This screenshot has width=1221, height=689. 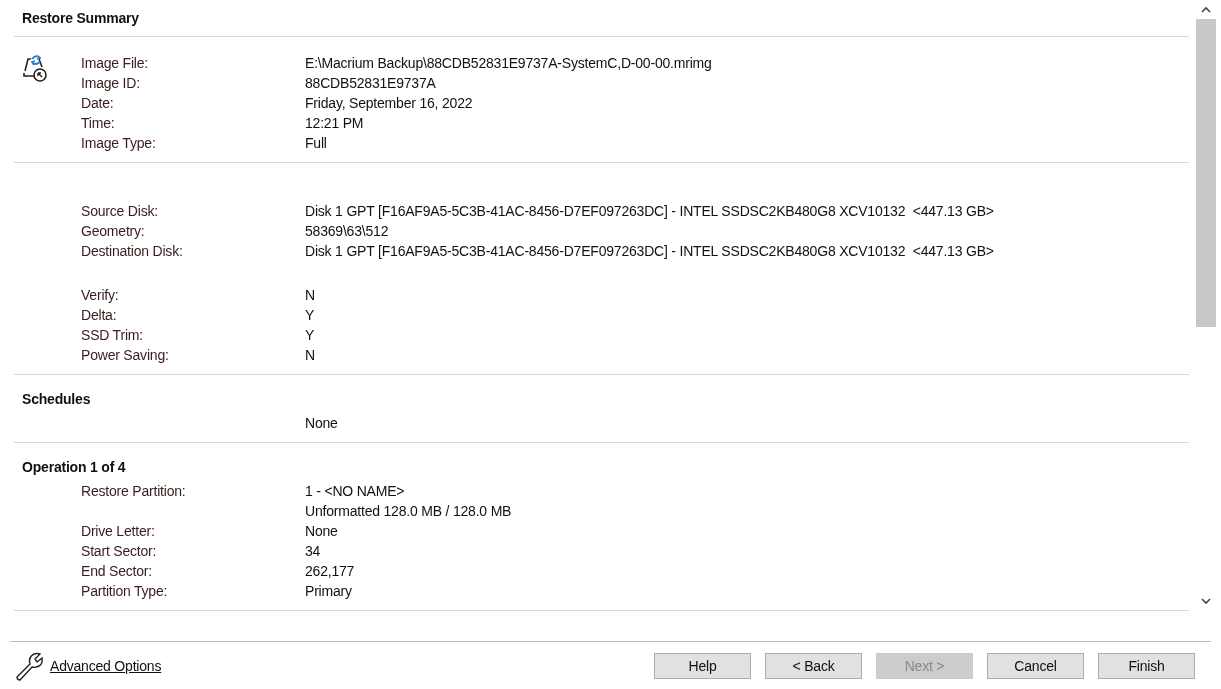 What do you see at coordinates (35, 68) in the screenshot?
I see `disk-restore-icon` at bounding box center [35, 68].